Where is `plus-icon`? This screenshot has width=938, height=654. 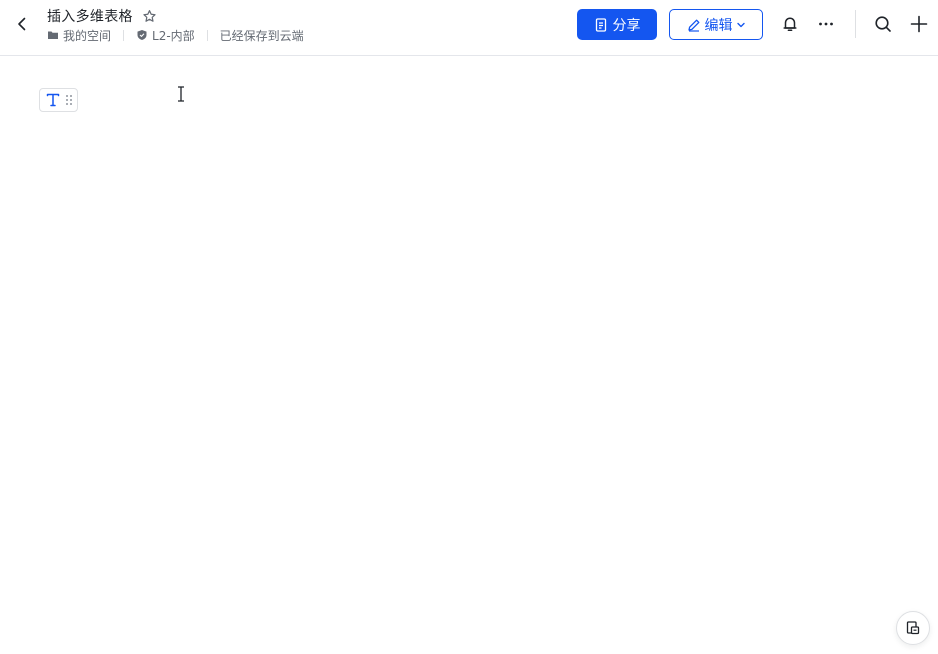 plus-icon is located at coordinates (919, 24).